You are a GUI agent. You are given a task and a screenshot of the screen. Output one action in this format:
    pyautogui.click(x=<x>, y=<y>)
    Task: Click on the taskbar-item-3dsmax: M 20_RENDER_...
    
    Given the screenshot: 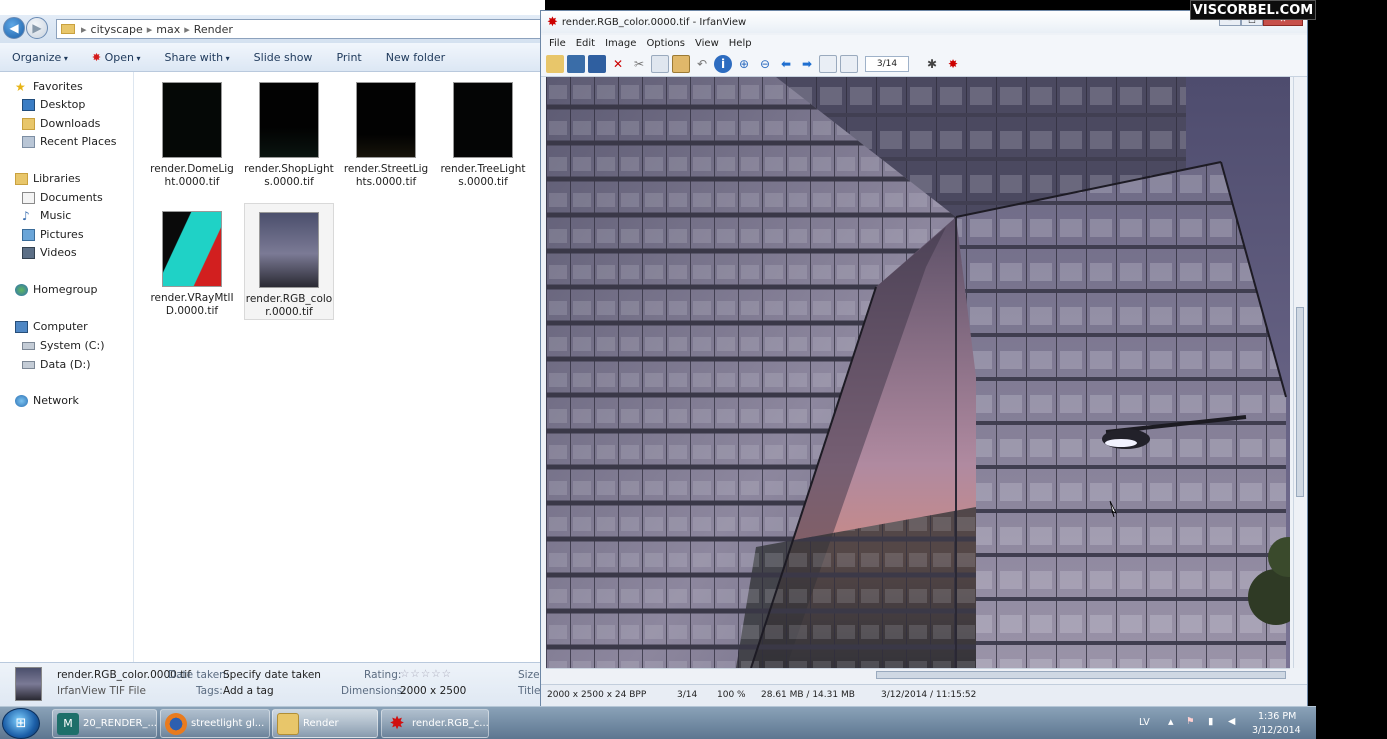 What is the action you would take?
    pyautogui.click(x=104, y=723)
    